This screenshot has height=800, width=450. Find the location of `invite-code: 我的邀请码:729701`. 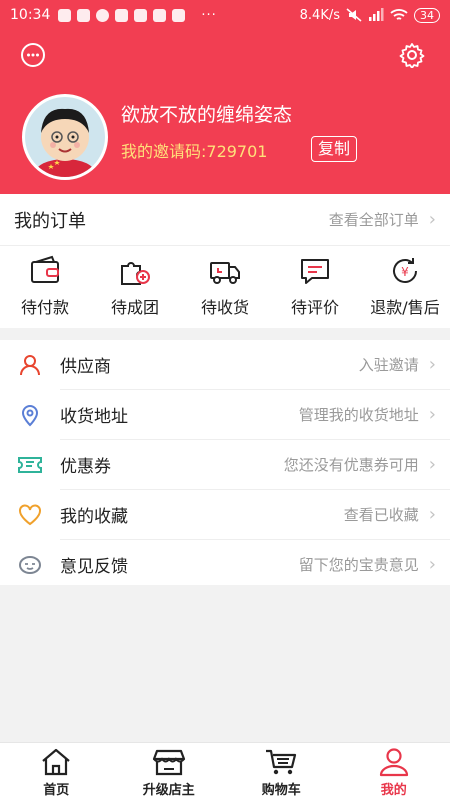

invite-code: 我的邀请码:729701 is located at coordinates (194, 151).